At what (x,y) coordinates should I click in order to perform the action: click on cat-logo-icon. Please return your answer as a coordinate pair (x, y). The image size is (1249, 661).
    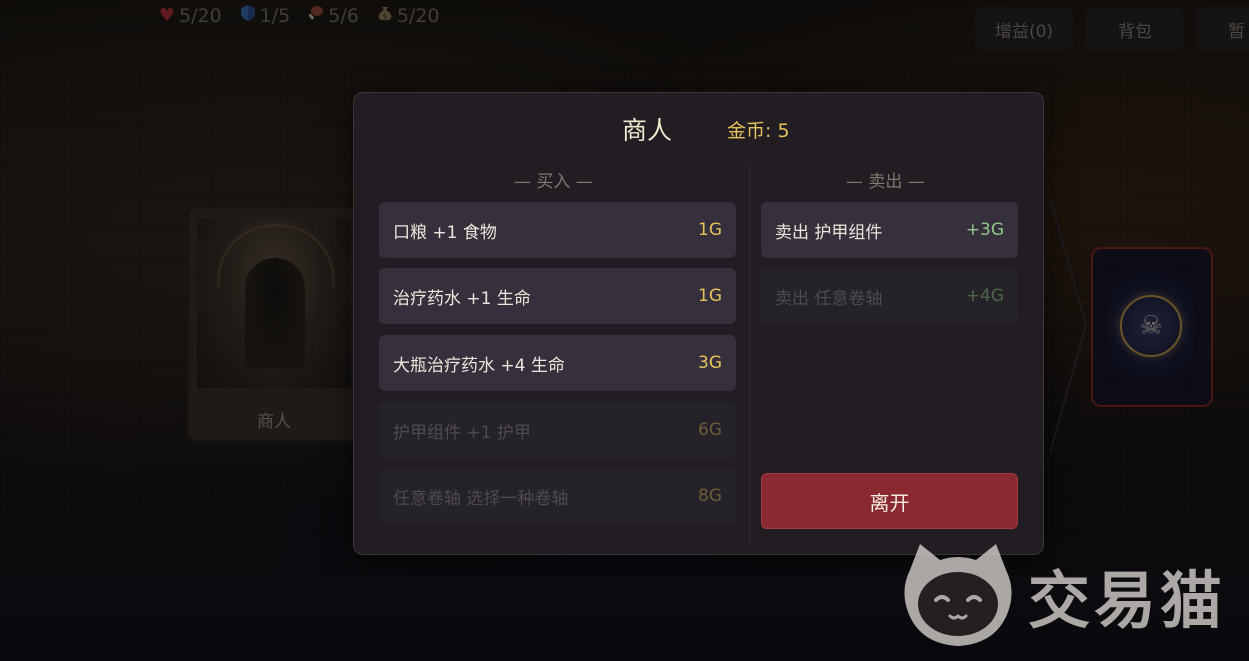
    Looking at the image, I should click on (958, 595).